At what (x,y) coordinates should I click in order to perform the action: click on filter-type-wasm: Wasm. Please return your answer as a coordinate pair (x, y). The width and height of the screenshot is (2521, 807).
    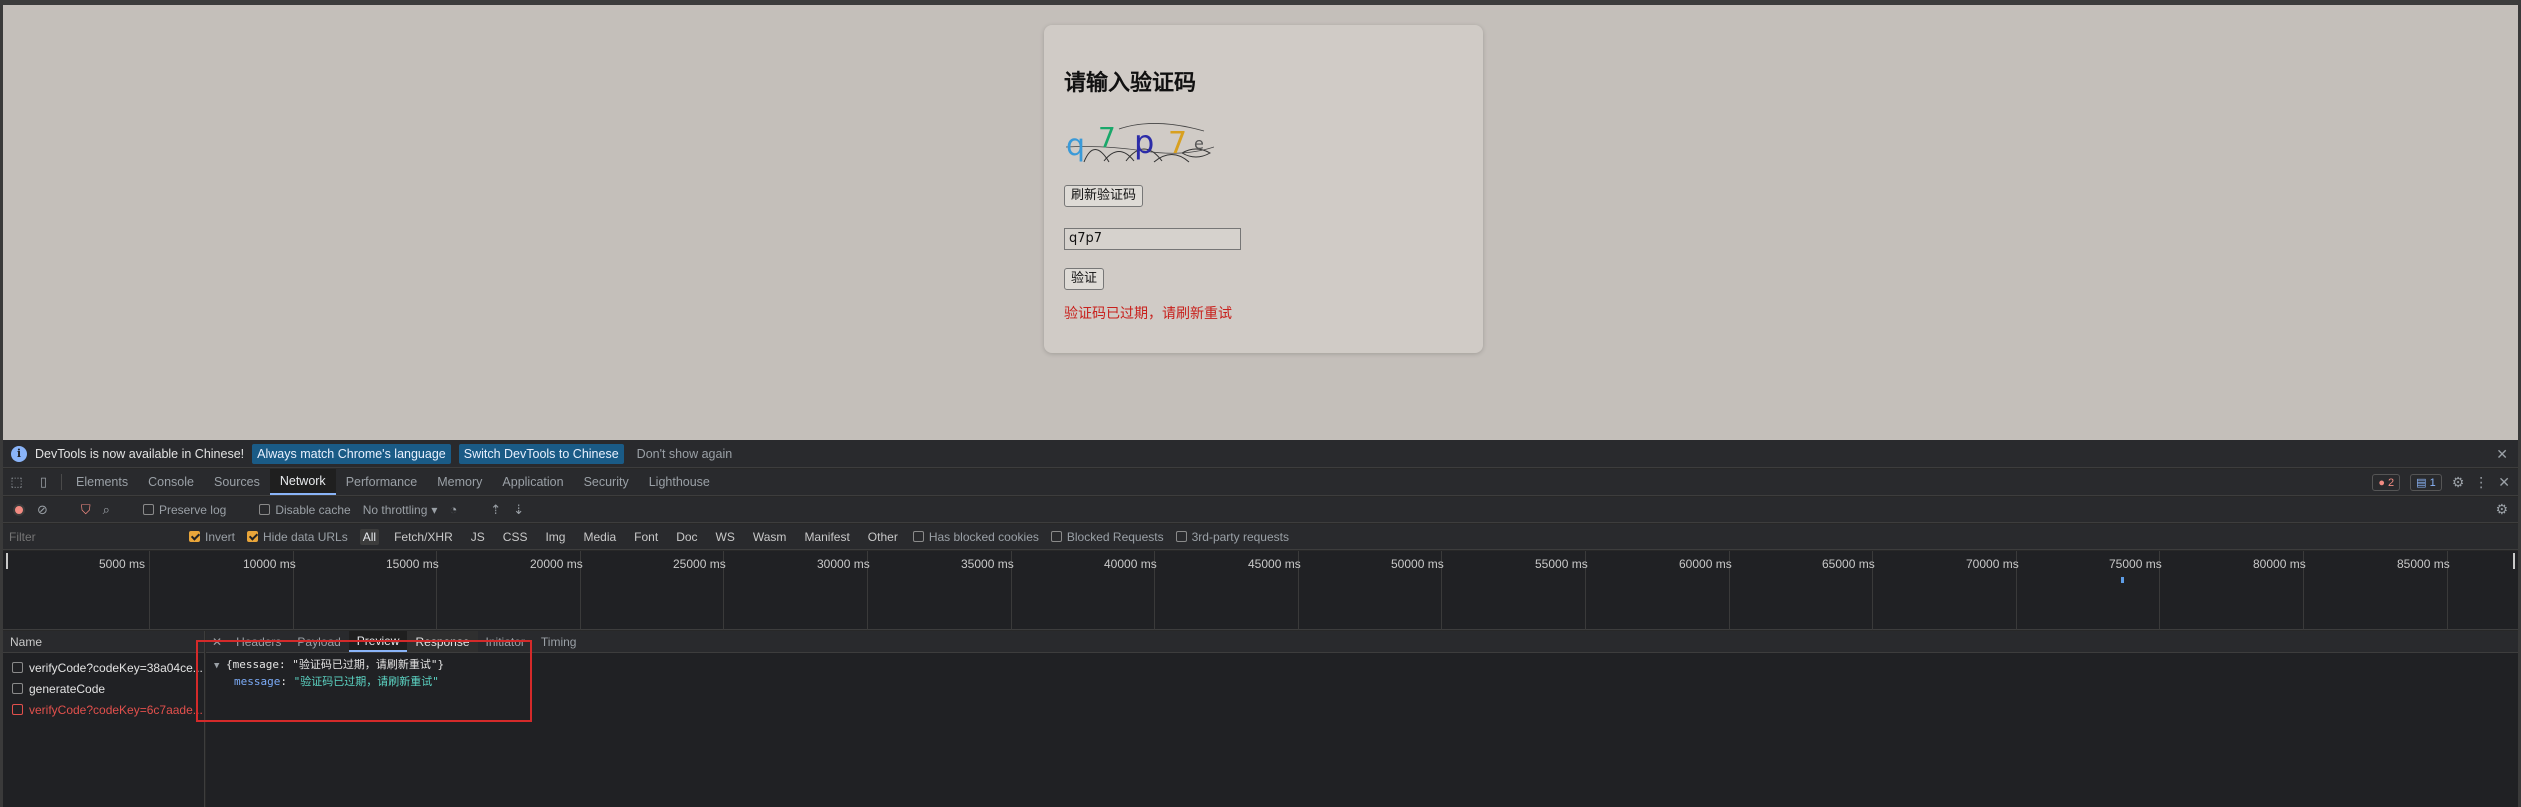
    Looking at the image, I should click on (770, 537).